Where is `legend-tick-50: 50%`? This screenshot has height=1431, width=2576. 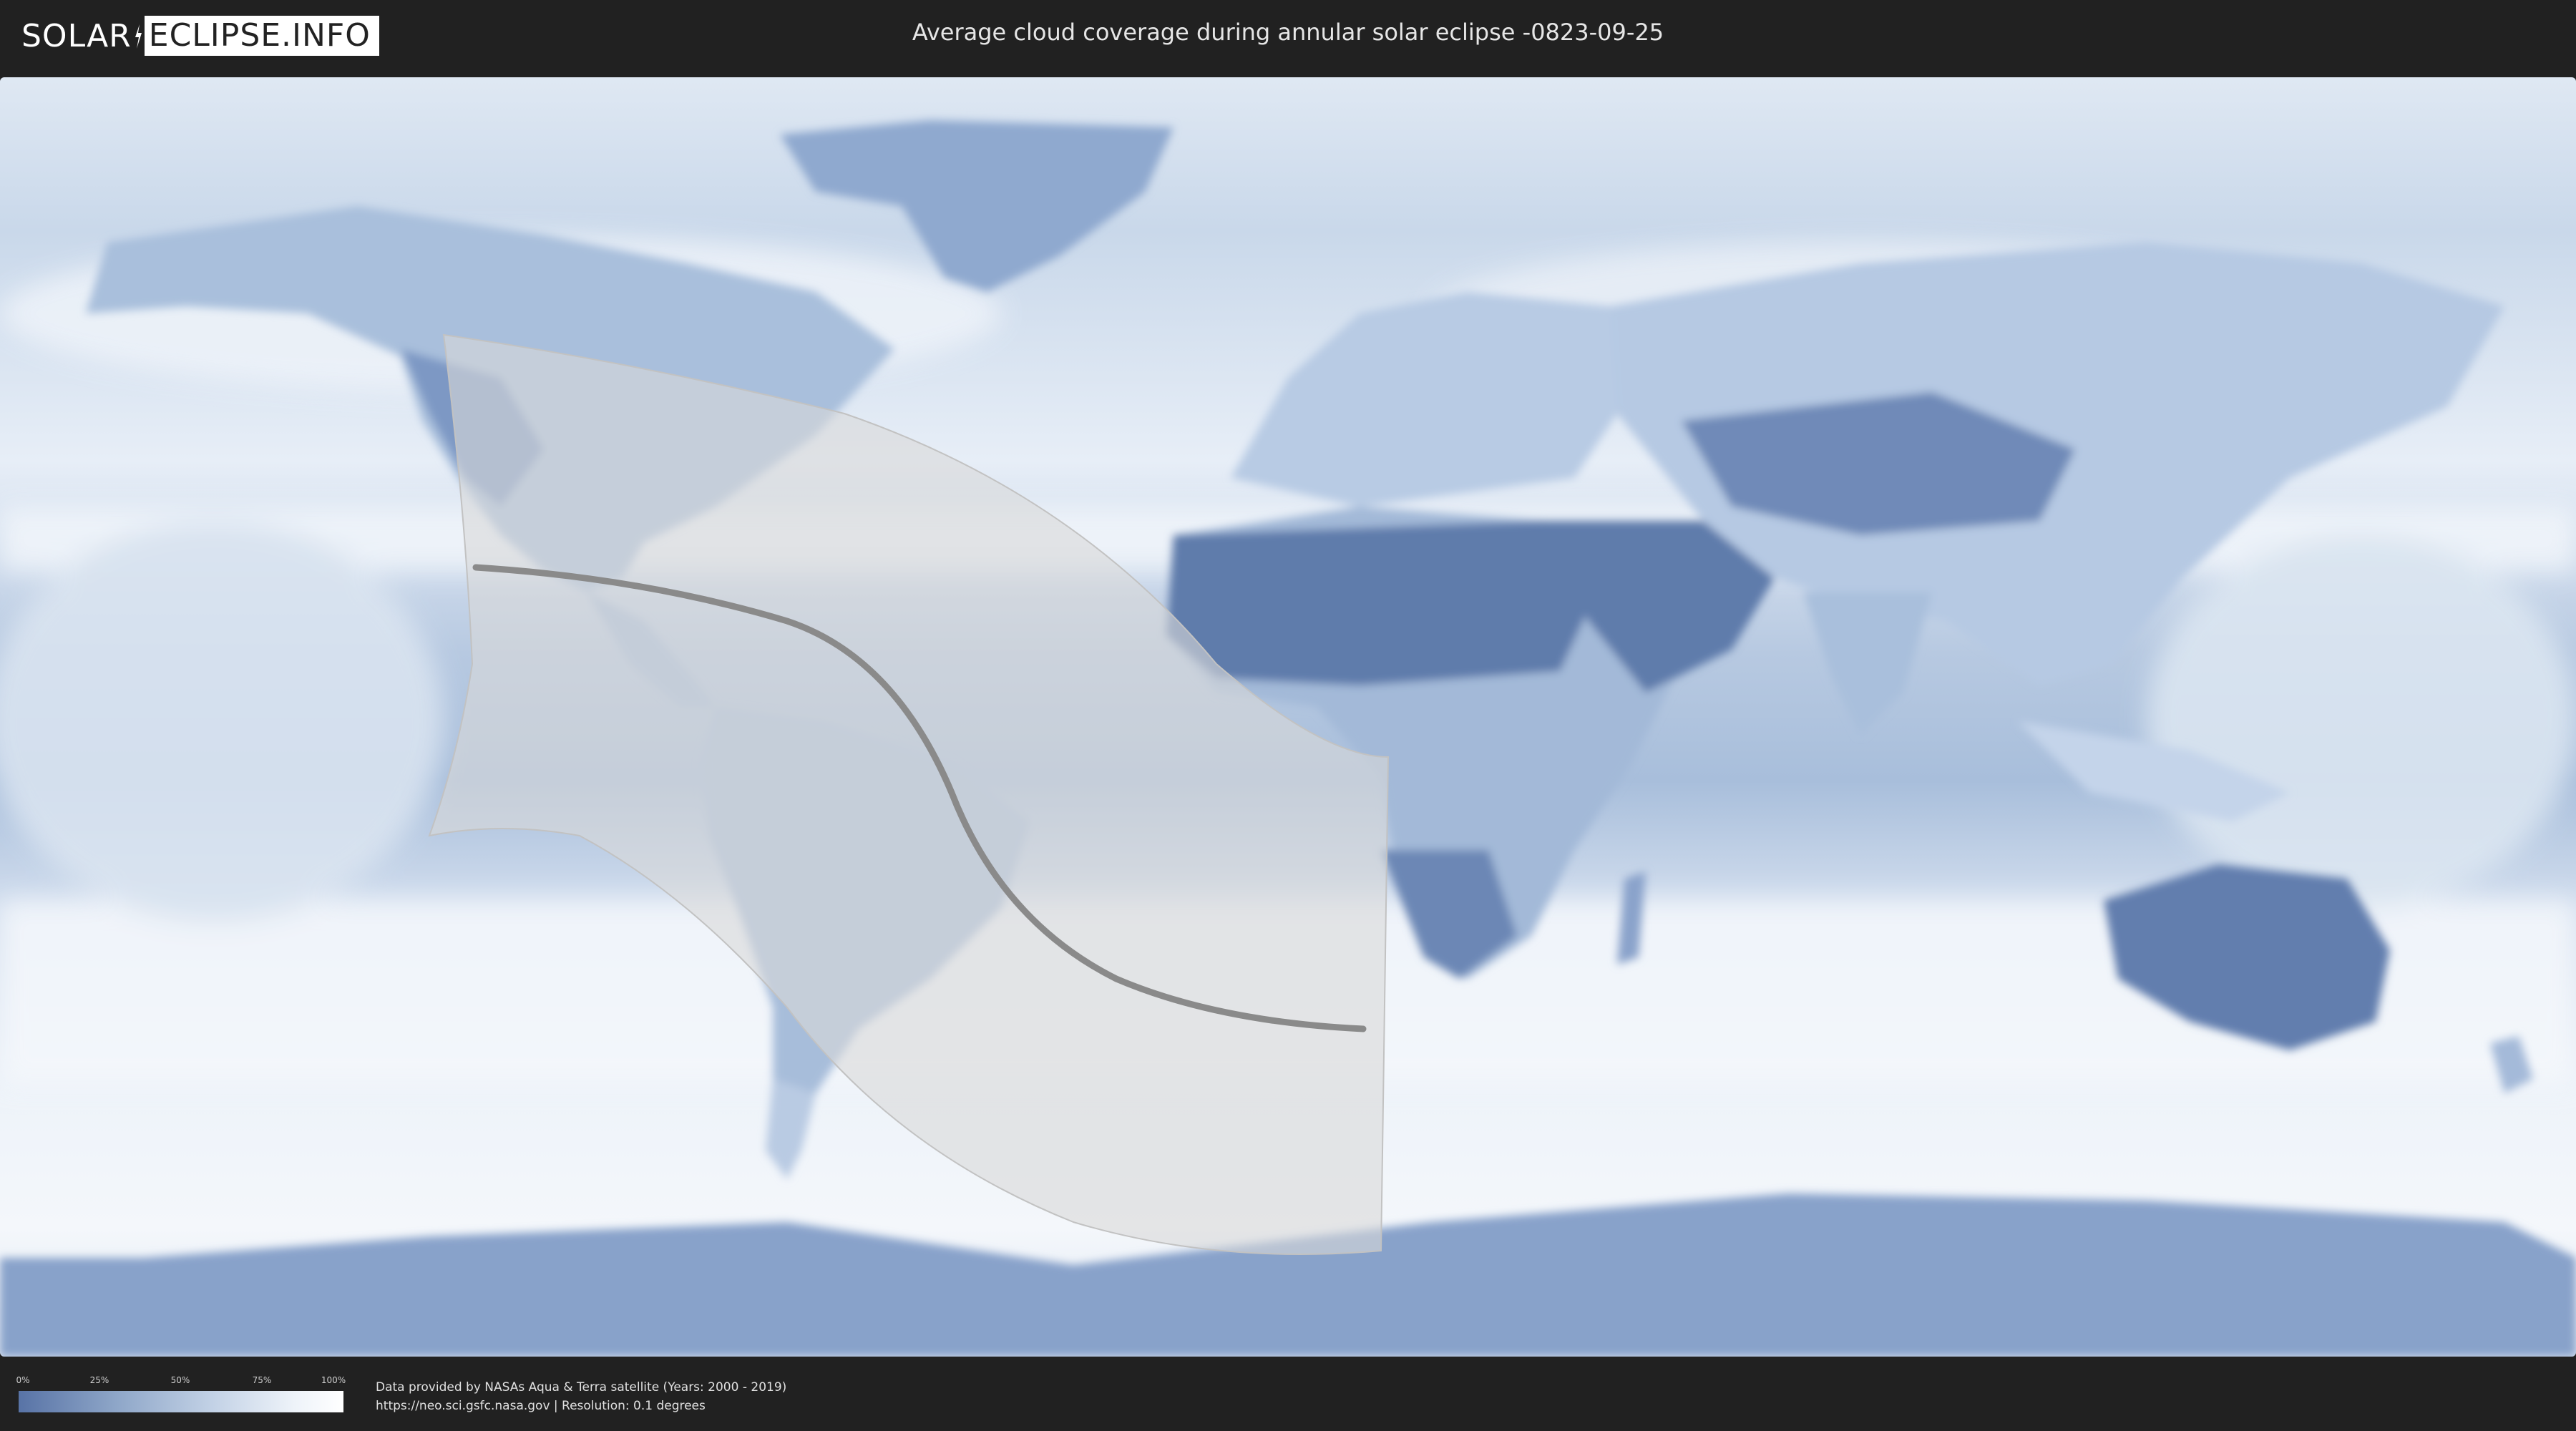
legend-tick-50: 50% is located at coordinates (180, 1380).